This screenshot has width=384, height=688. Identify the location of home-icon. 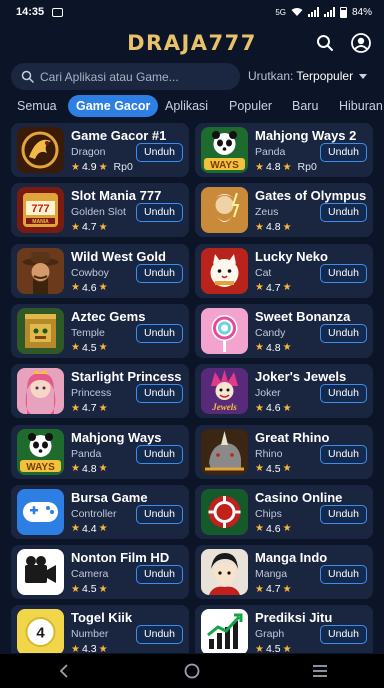
(192, 671).